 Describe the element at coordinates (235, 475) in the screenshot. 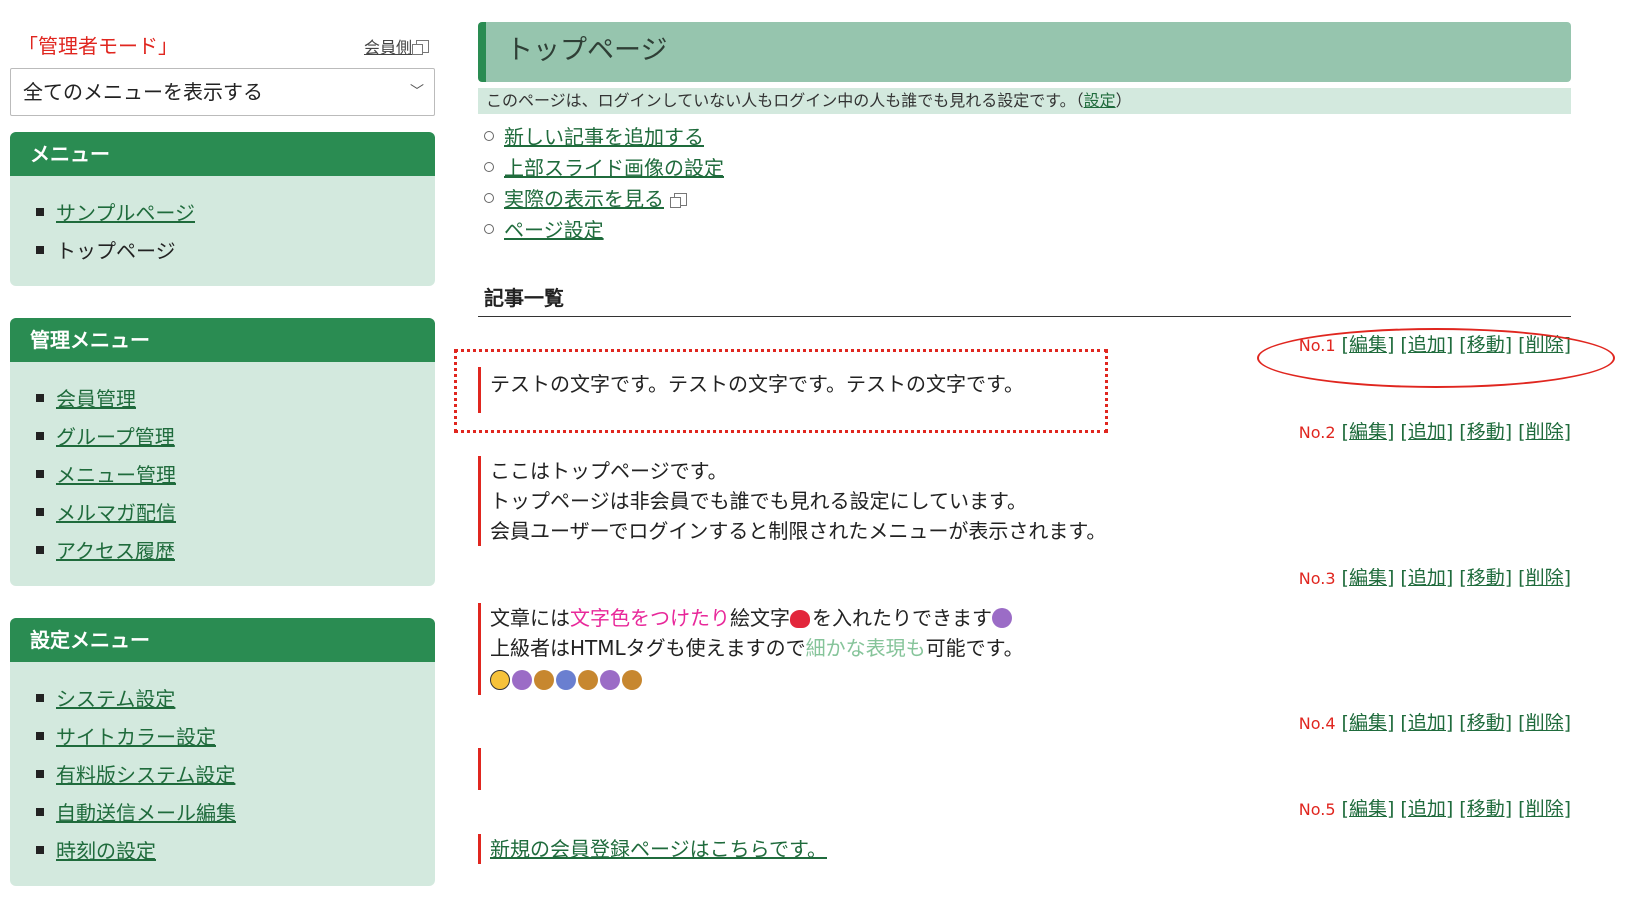

I see `admin-menu-item-menus: メニュー管理` at that location.